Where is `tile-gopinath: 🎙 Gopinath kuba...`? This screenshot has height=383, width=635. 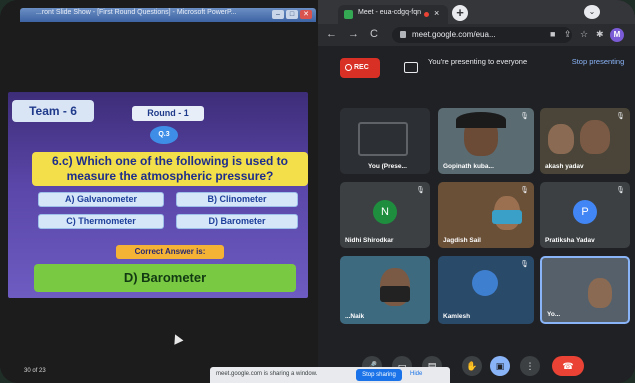 tile-gopinath: 🎙 Gopinath kuba... is located at coordinates (486, 141).